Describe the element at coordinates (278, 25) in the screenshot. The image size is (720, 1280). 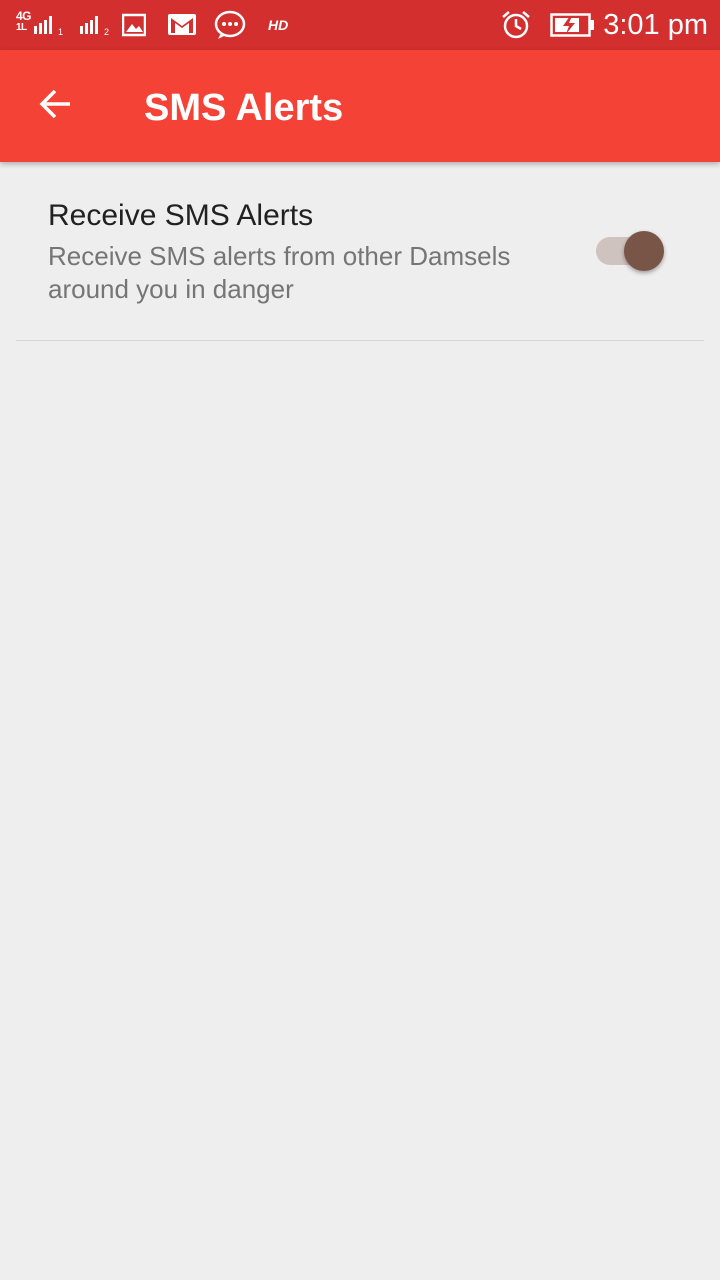
I see `hd-voice-label: HD` at that location.